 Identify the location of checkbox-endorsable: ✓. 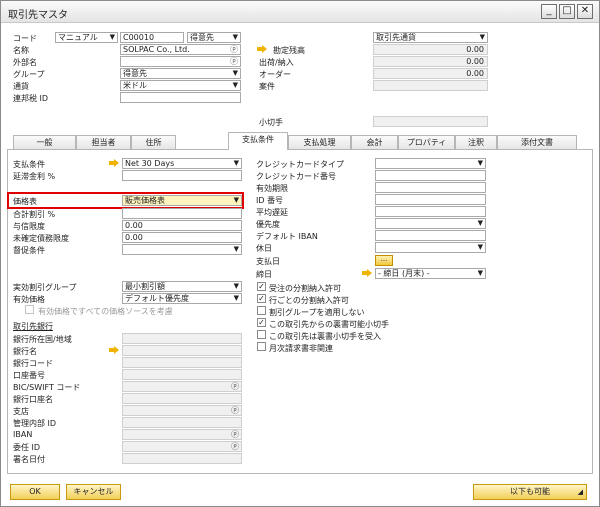
(261, 322).